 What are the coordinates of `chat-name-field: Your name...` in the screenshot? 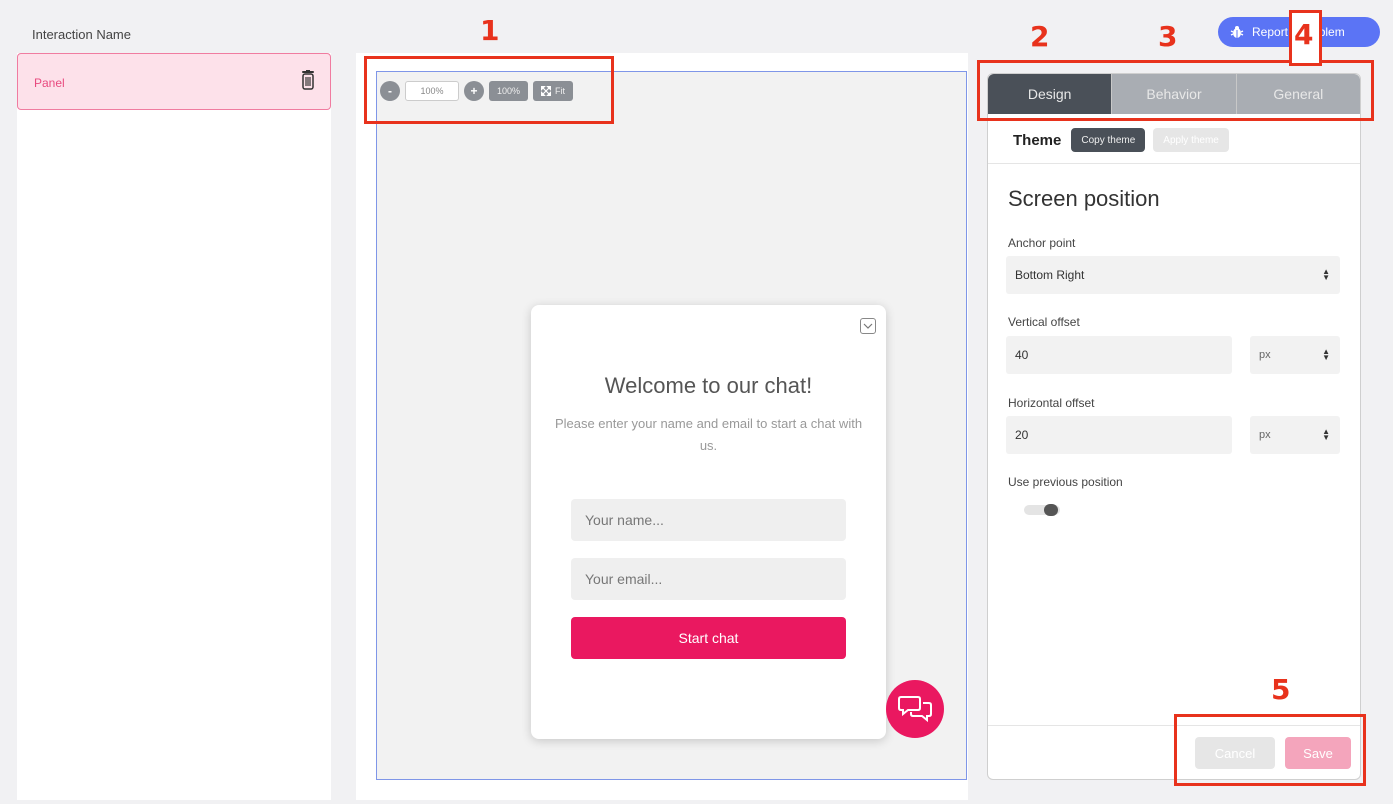 It's located at (708, 520).